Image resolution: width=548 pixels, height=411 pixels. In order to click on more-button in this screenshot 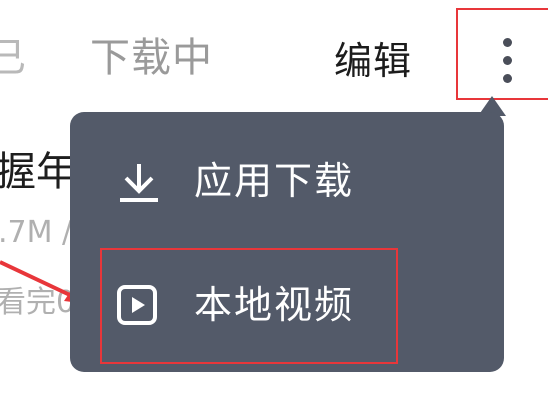, I will do `click(502, 54)`.